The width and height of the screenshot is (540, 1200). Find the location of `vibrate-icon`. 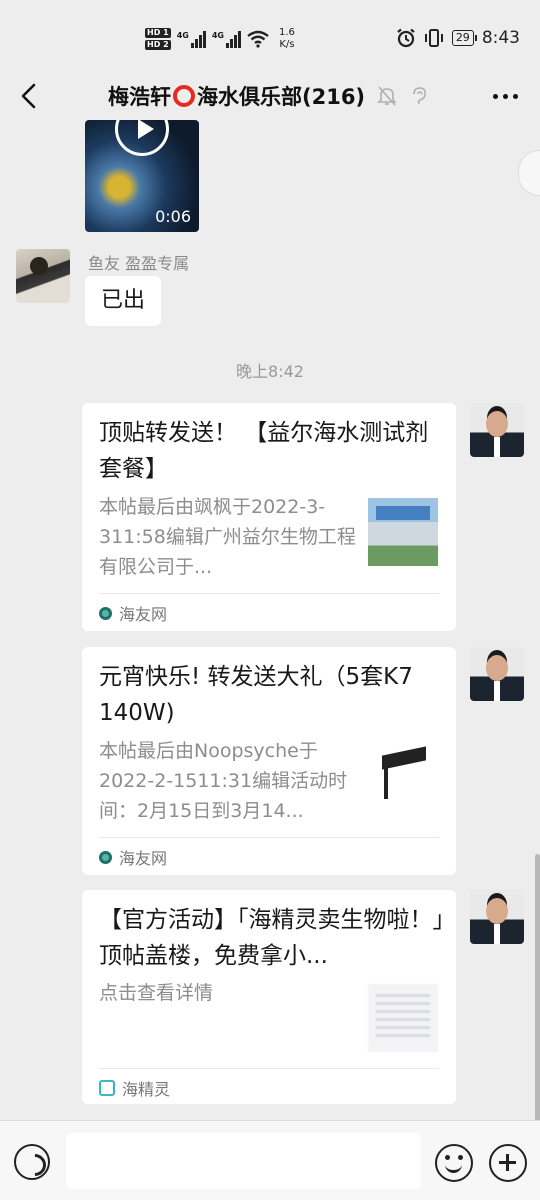

vibrate-icon is located at coordinates (433, 38).